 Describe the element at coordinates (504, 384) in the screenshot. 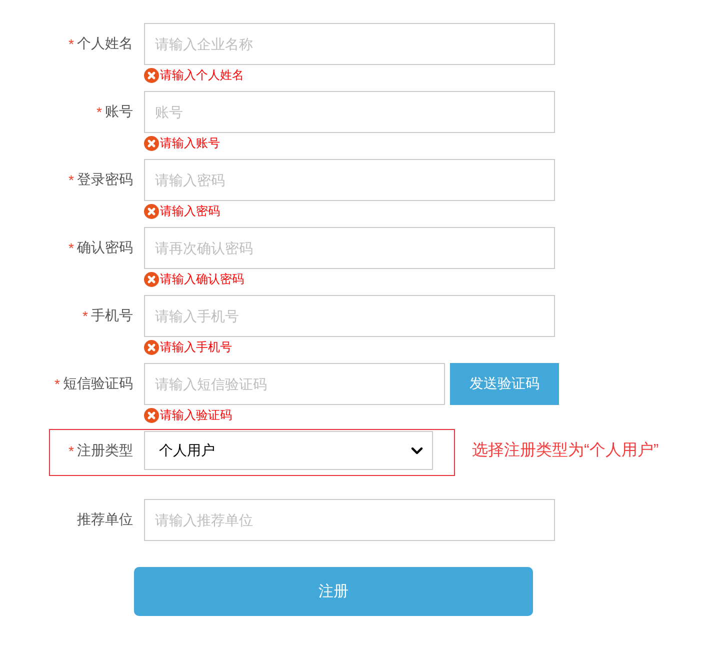

I see `send-code-button: 发送验证码` at that location.